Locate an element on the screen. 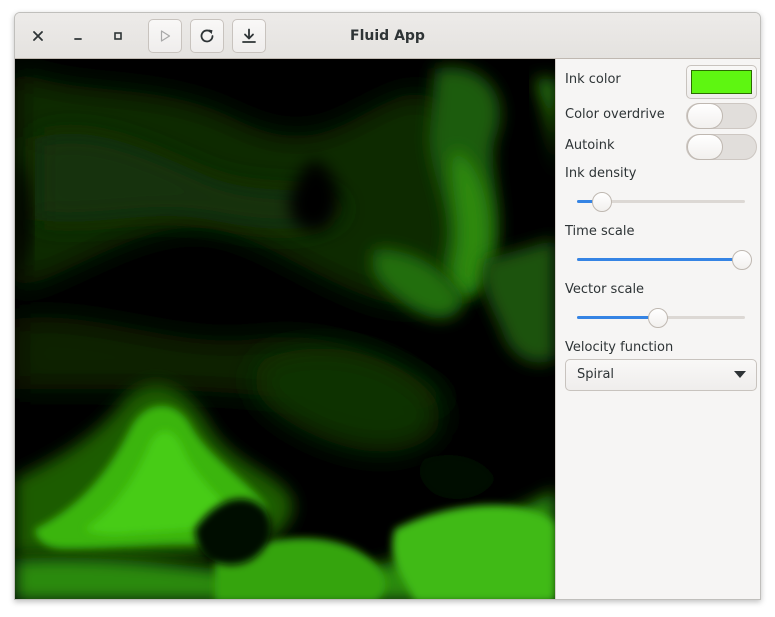  vector-scale-slider is located at coordinates (661, 318).